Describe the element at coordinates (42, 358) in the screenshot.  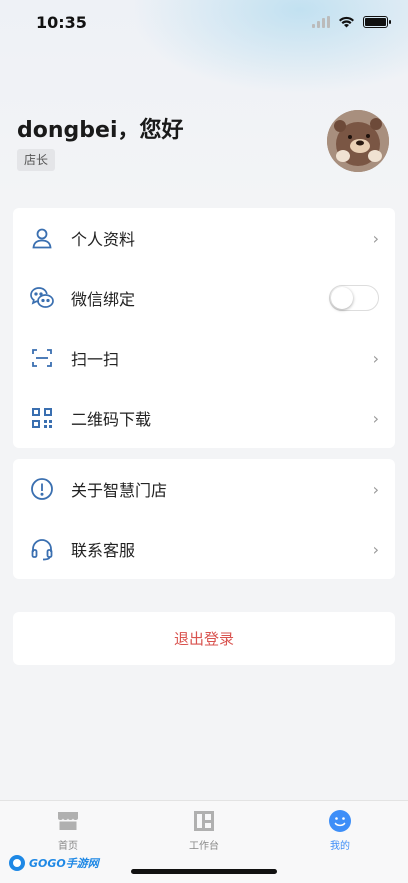
I see `scan-icon` at that location.